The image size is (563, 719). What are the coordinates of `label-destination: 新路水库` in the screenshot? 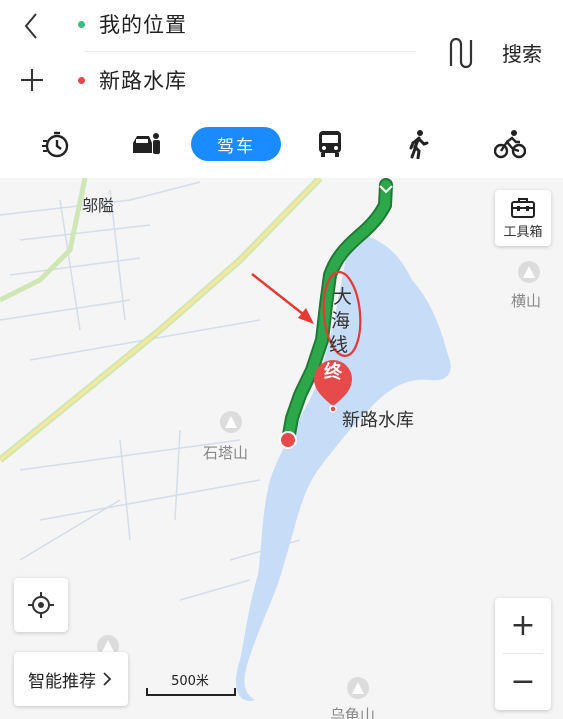 It's located at (378, 420).